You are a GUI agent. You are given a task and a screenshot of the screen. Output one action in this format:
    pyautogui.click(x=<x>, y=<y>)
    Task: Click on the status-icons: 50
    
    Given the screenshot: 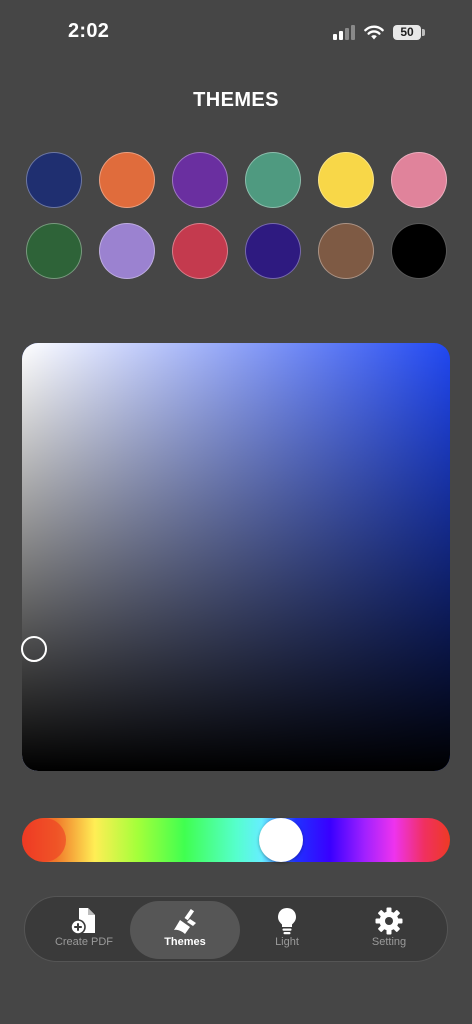 What is the action you would take?
    pyautogui.click(x=379, y=32)
    